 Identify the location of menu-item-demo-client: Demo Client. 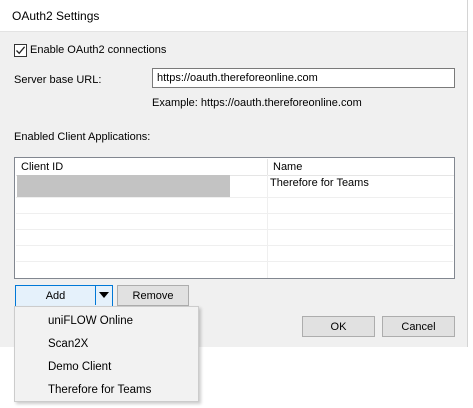
(106, 366).